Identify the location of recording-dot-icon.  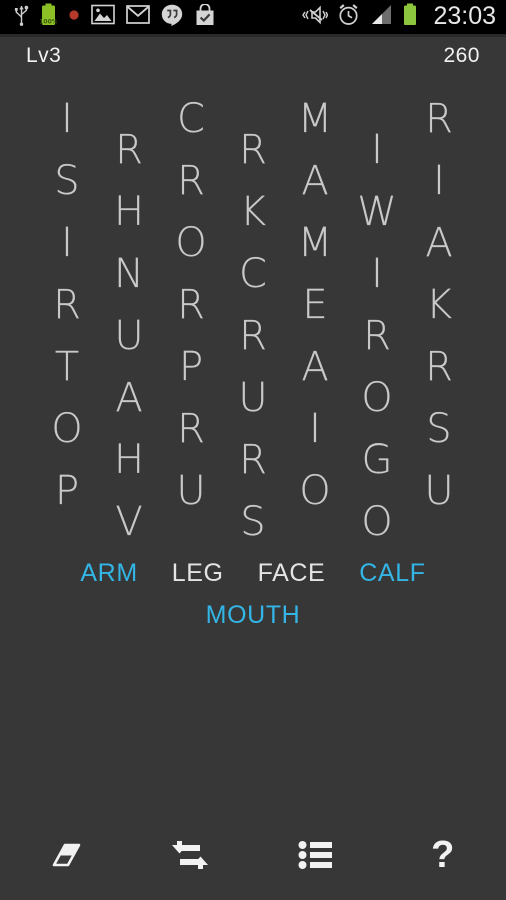
(74, 17).